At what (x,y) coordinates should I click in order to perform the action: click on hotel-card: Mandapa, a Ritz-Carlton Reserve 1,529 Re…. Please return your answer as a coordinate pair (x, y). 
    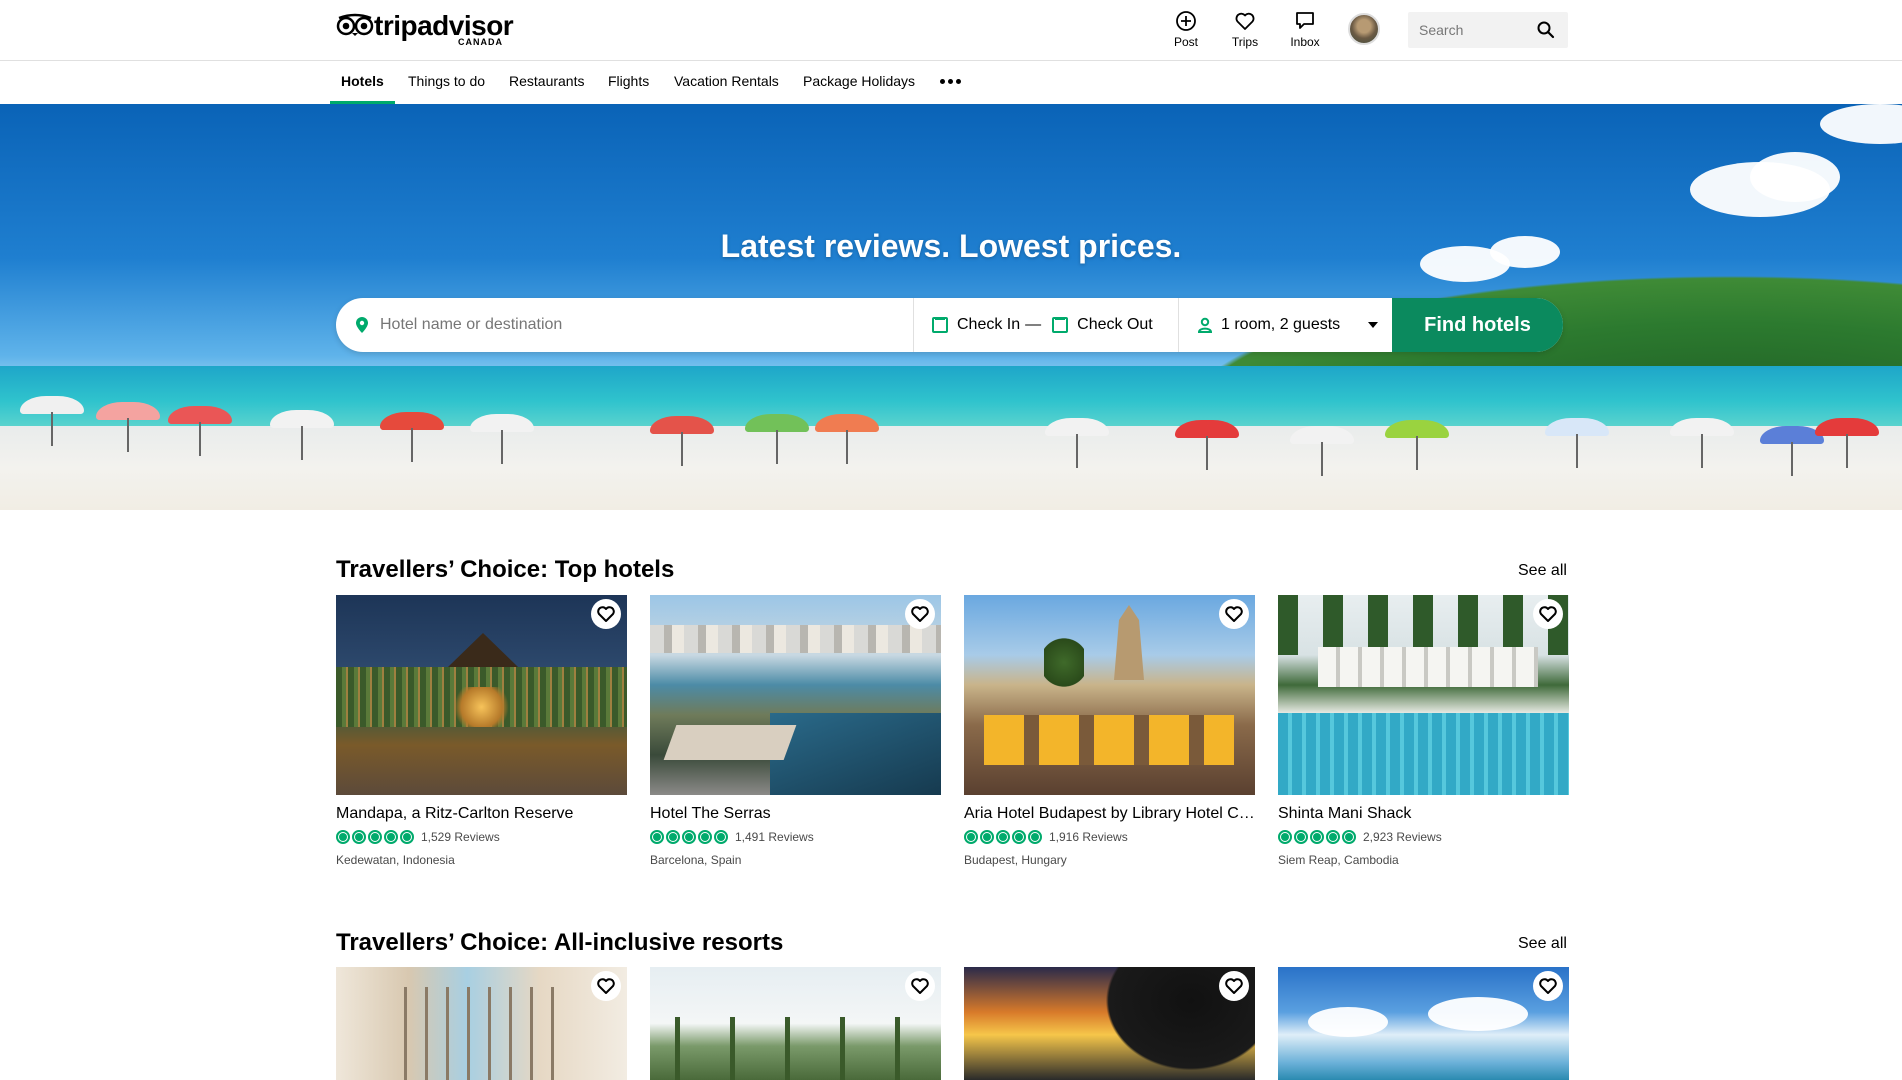
    Looking at the image, I should click on (481, 731).